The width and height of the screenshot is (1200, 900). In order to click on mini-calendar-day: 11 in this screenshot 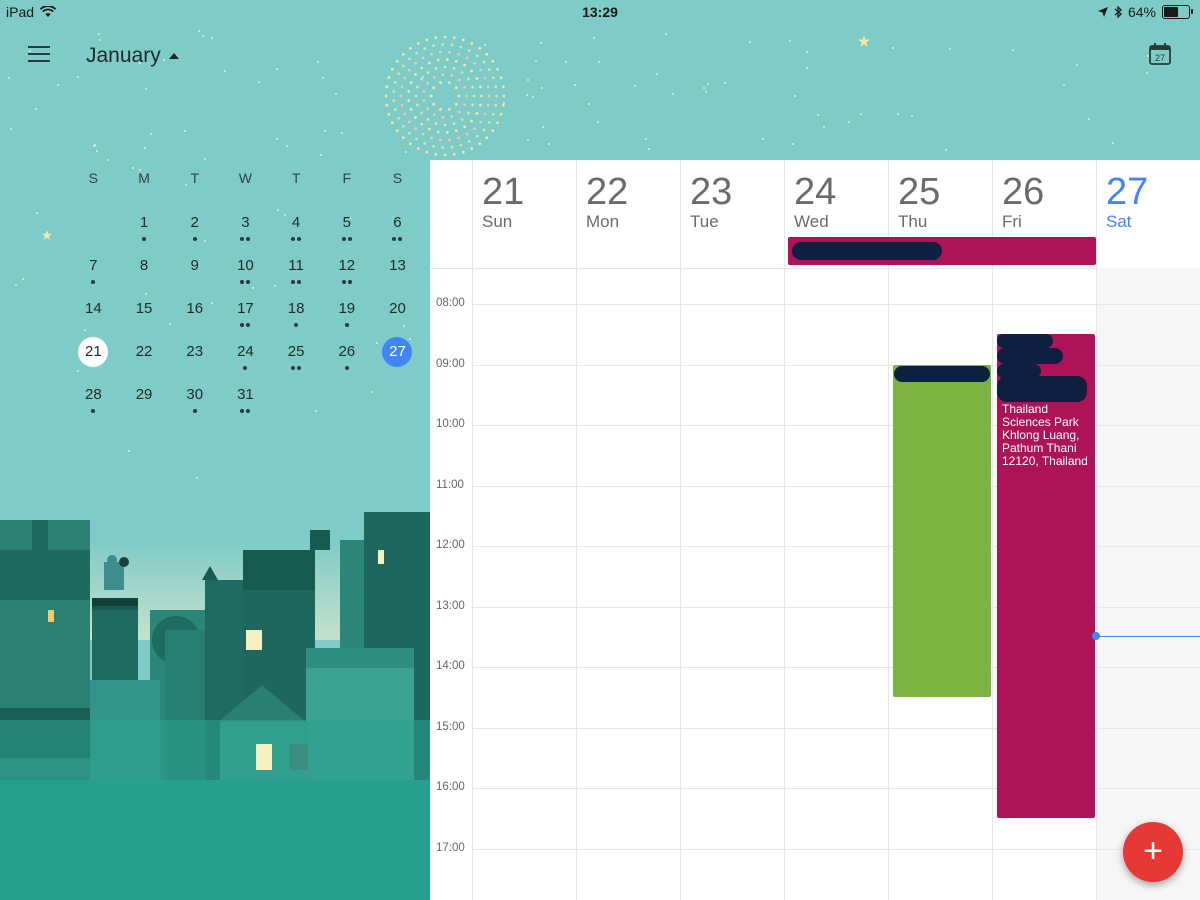, I will do `click(296, 266)`.